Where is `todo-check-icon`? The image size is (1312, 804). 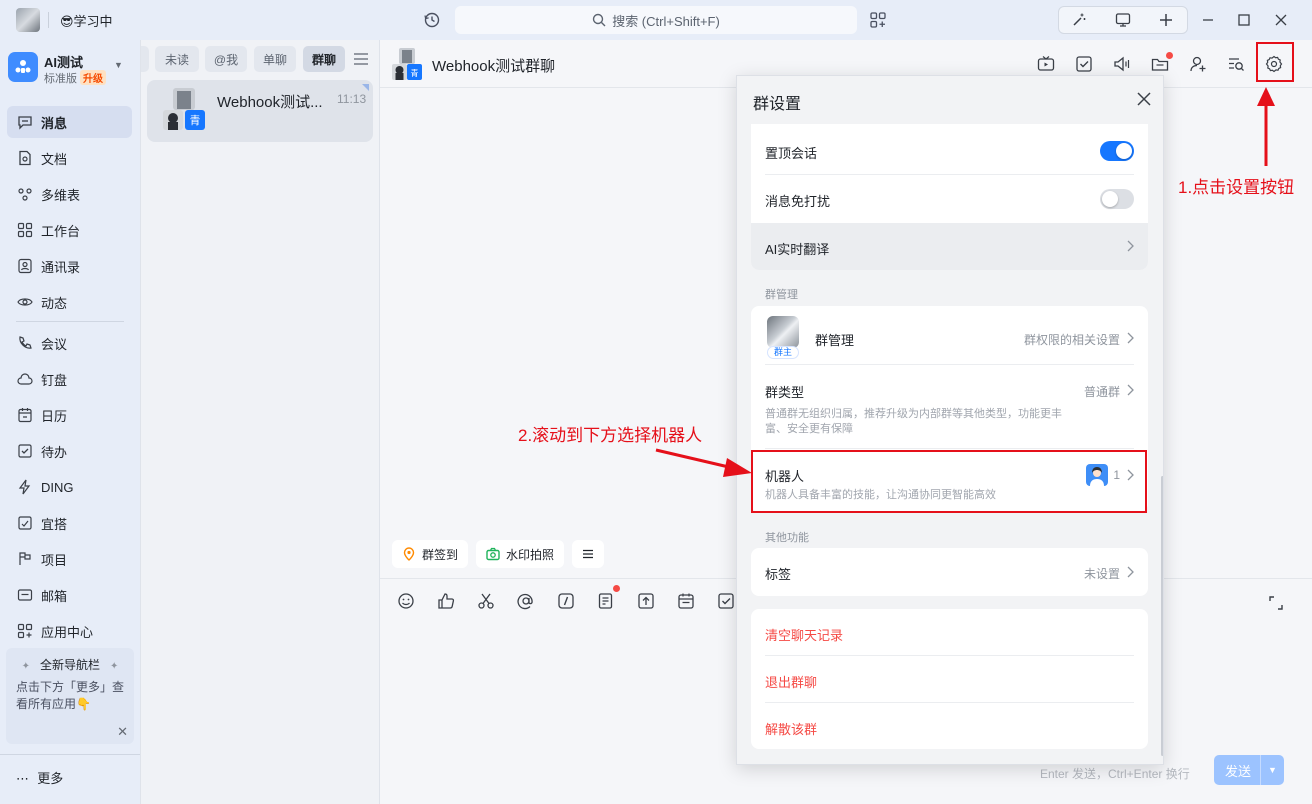
todo-check-icon is located at coordinates (726, 601).